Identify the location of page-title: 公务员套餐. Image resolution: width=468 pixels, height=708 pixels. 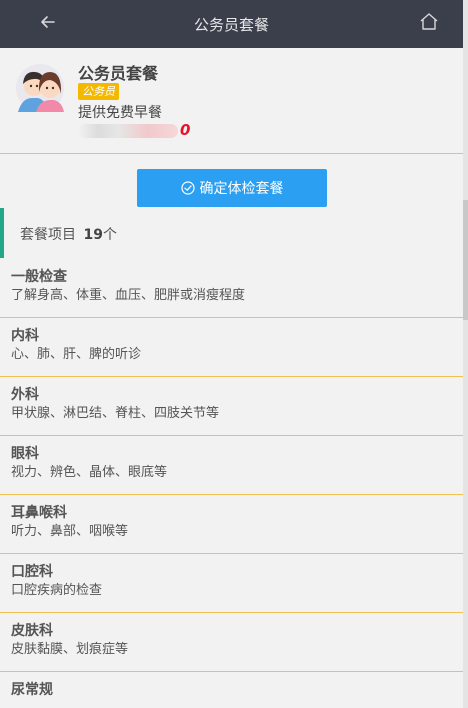
(231, 24).